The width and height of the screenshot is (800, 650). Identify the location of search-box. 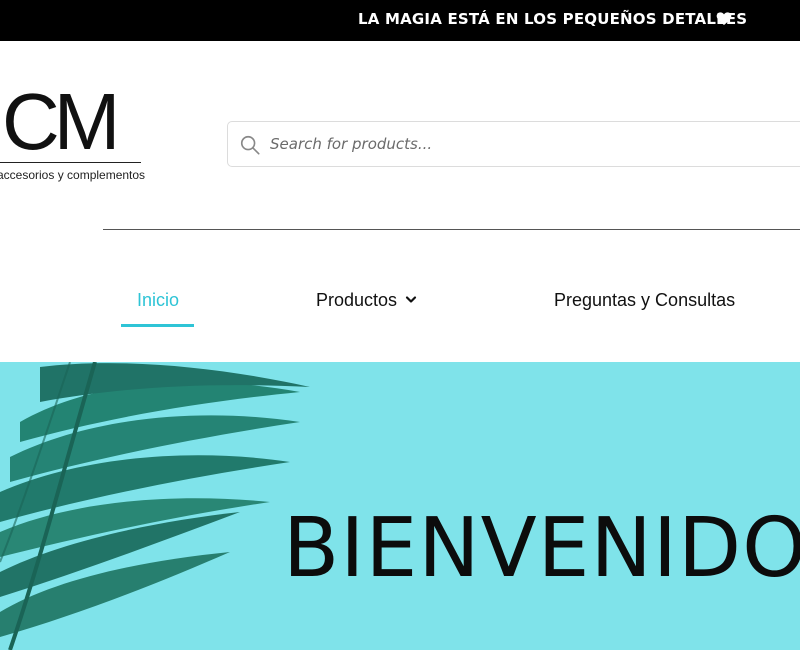
(513, 144).